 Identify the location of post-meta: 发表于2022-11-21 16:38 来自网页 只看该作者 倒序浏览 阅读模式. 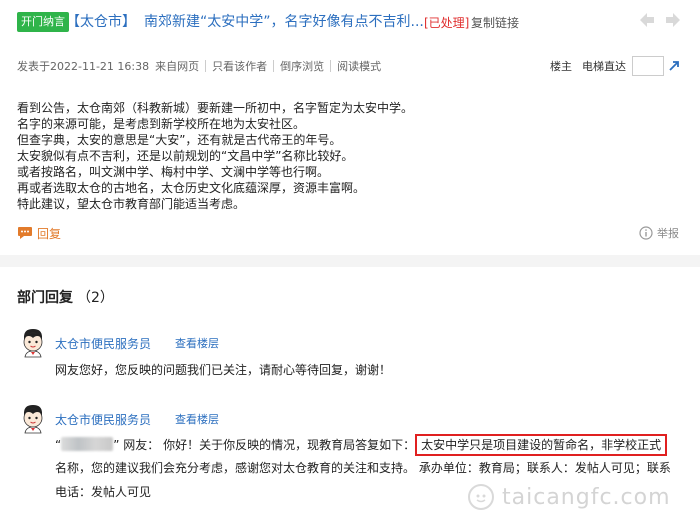
(199, 66).